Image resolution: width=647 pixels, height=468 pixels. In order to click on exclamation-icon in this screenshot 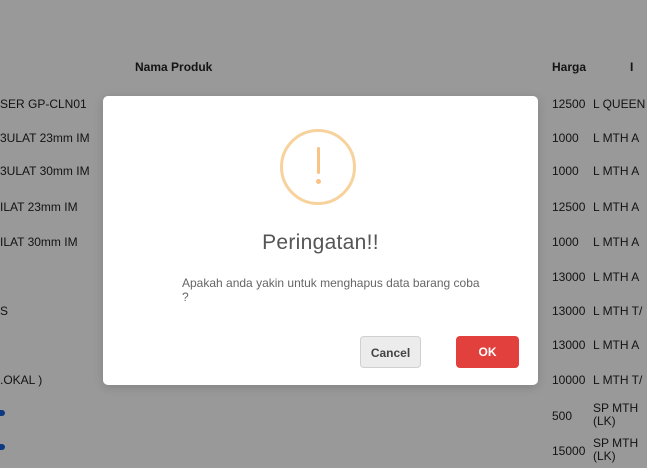, I will do `click(318, 167)`.